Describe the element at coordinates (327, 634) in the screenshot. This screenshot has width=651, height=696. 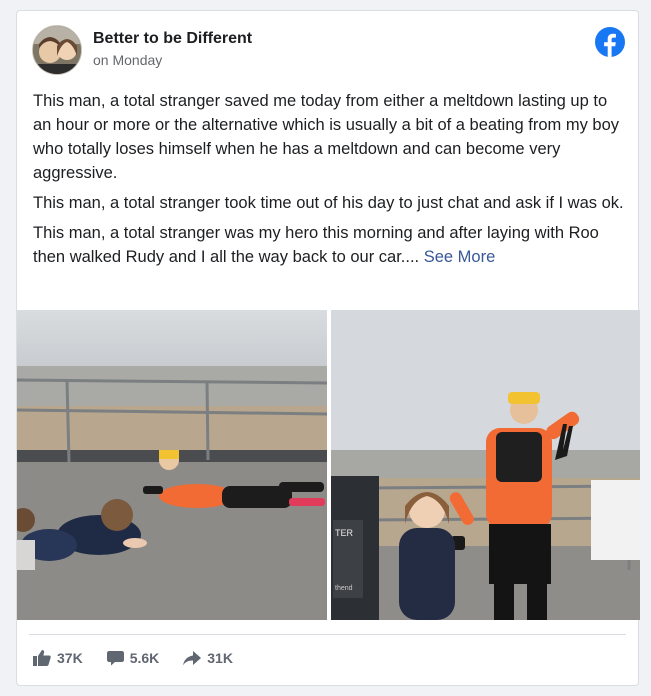
I see `footer-divider` at that location.